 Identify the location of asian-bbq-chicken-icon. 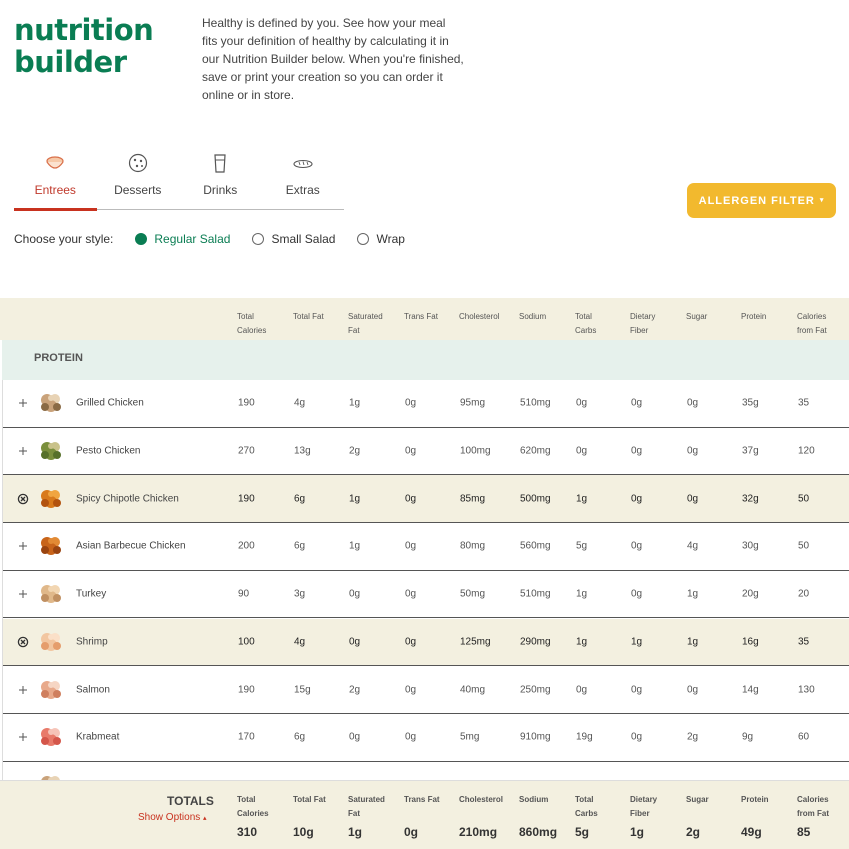
(51, 546).